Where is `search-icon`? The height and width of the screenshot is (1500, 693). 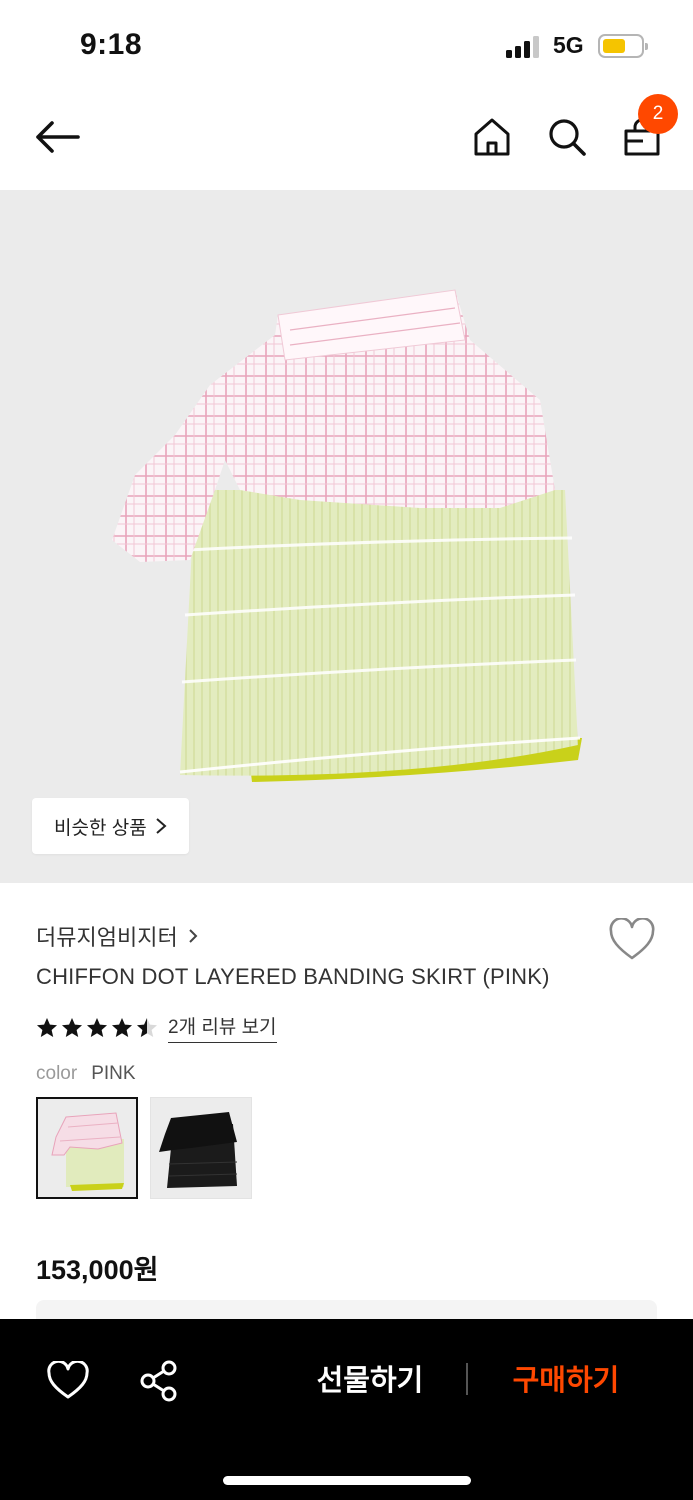
search-icon is located at coordinates (567, 137).